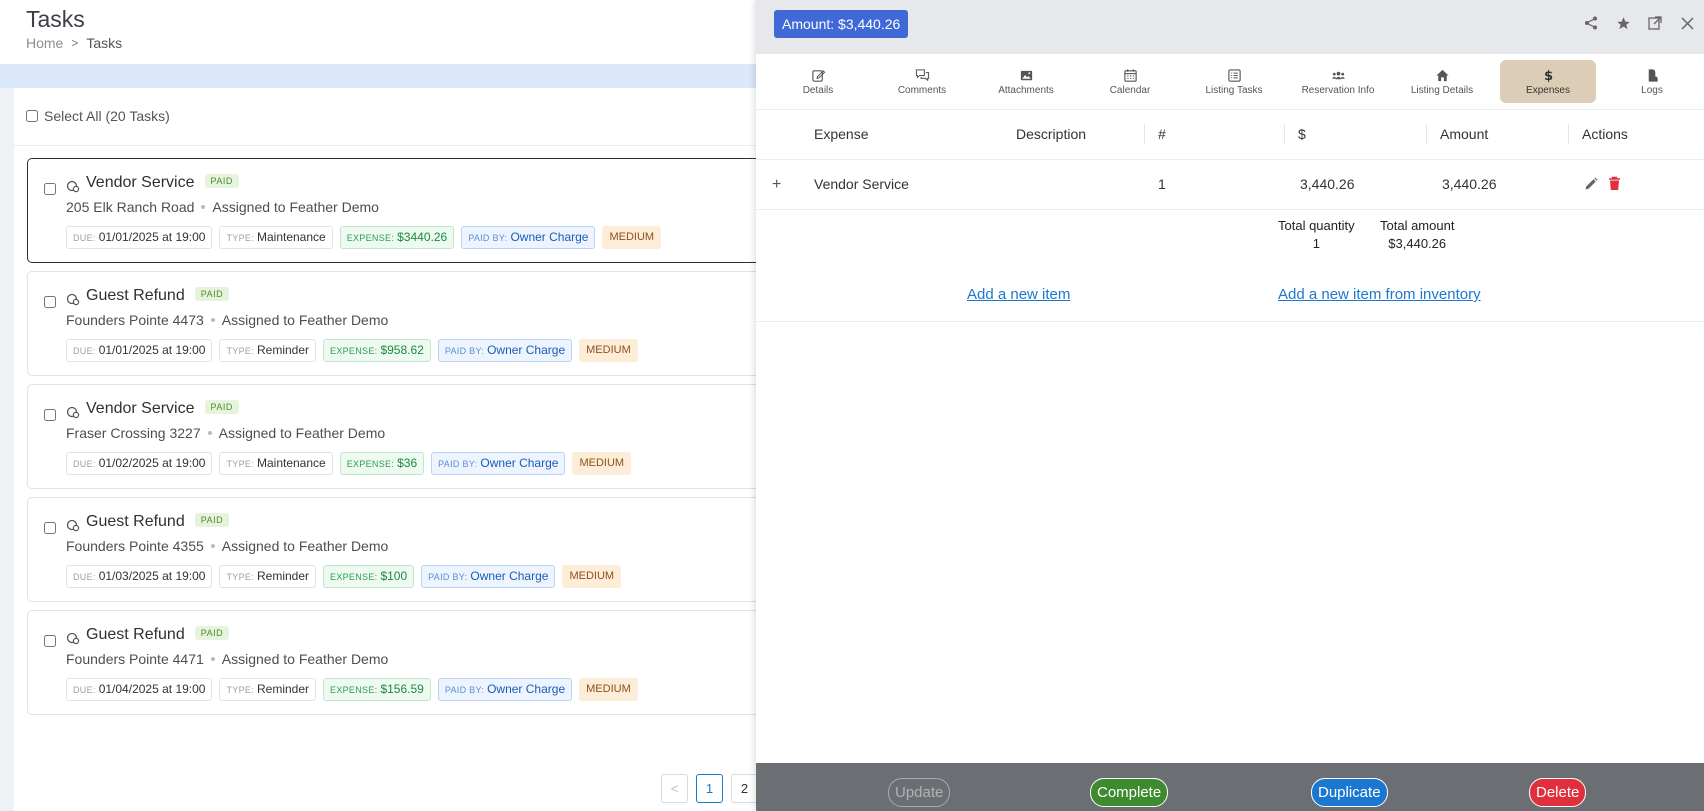 Image resolution: width=1704 pixels, height=811 pixels. Describe the element at coordinates (387, 145) in the screenshot. I see `divider` at that location.